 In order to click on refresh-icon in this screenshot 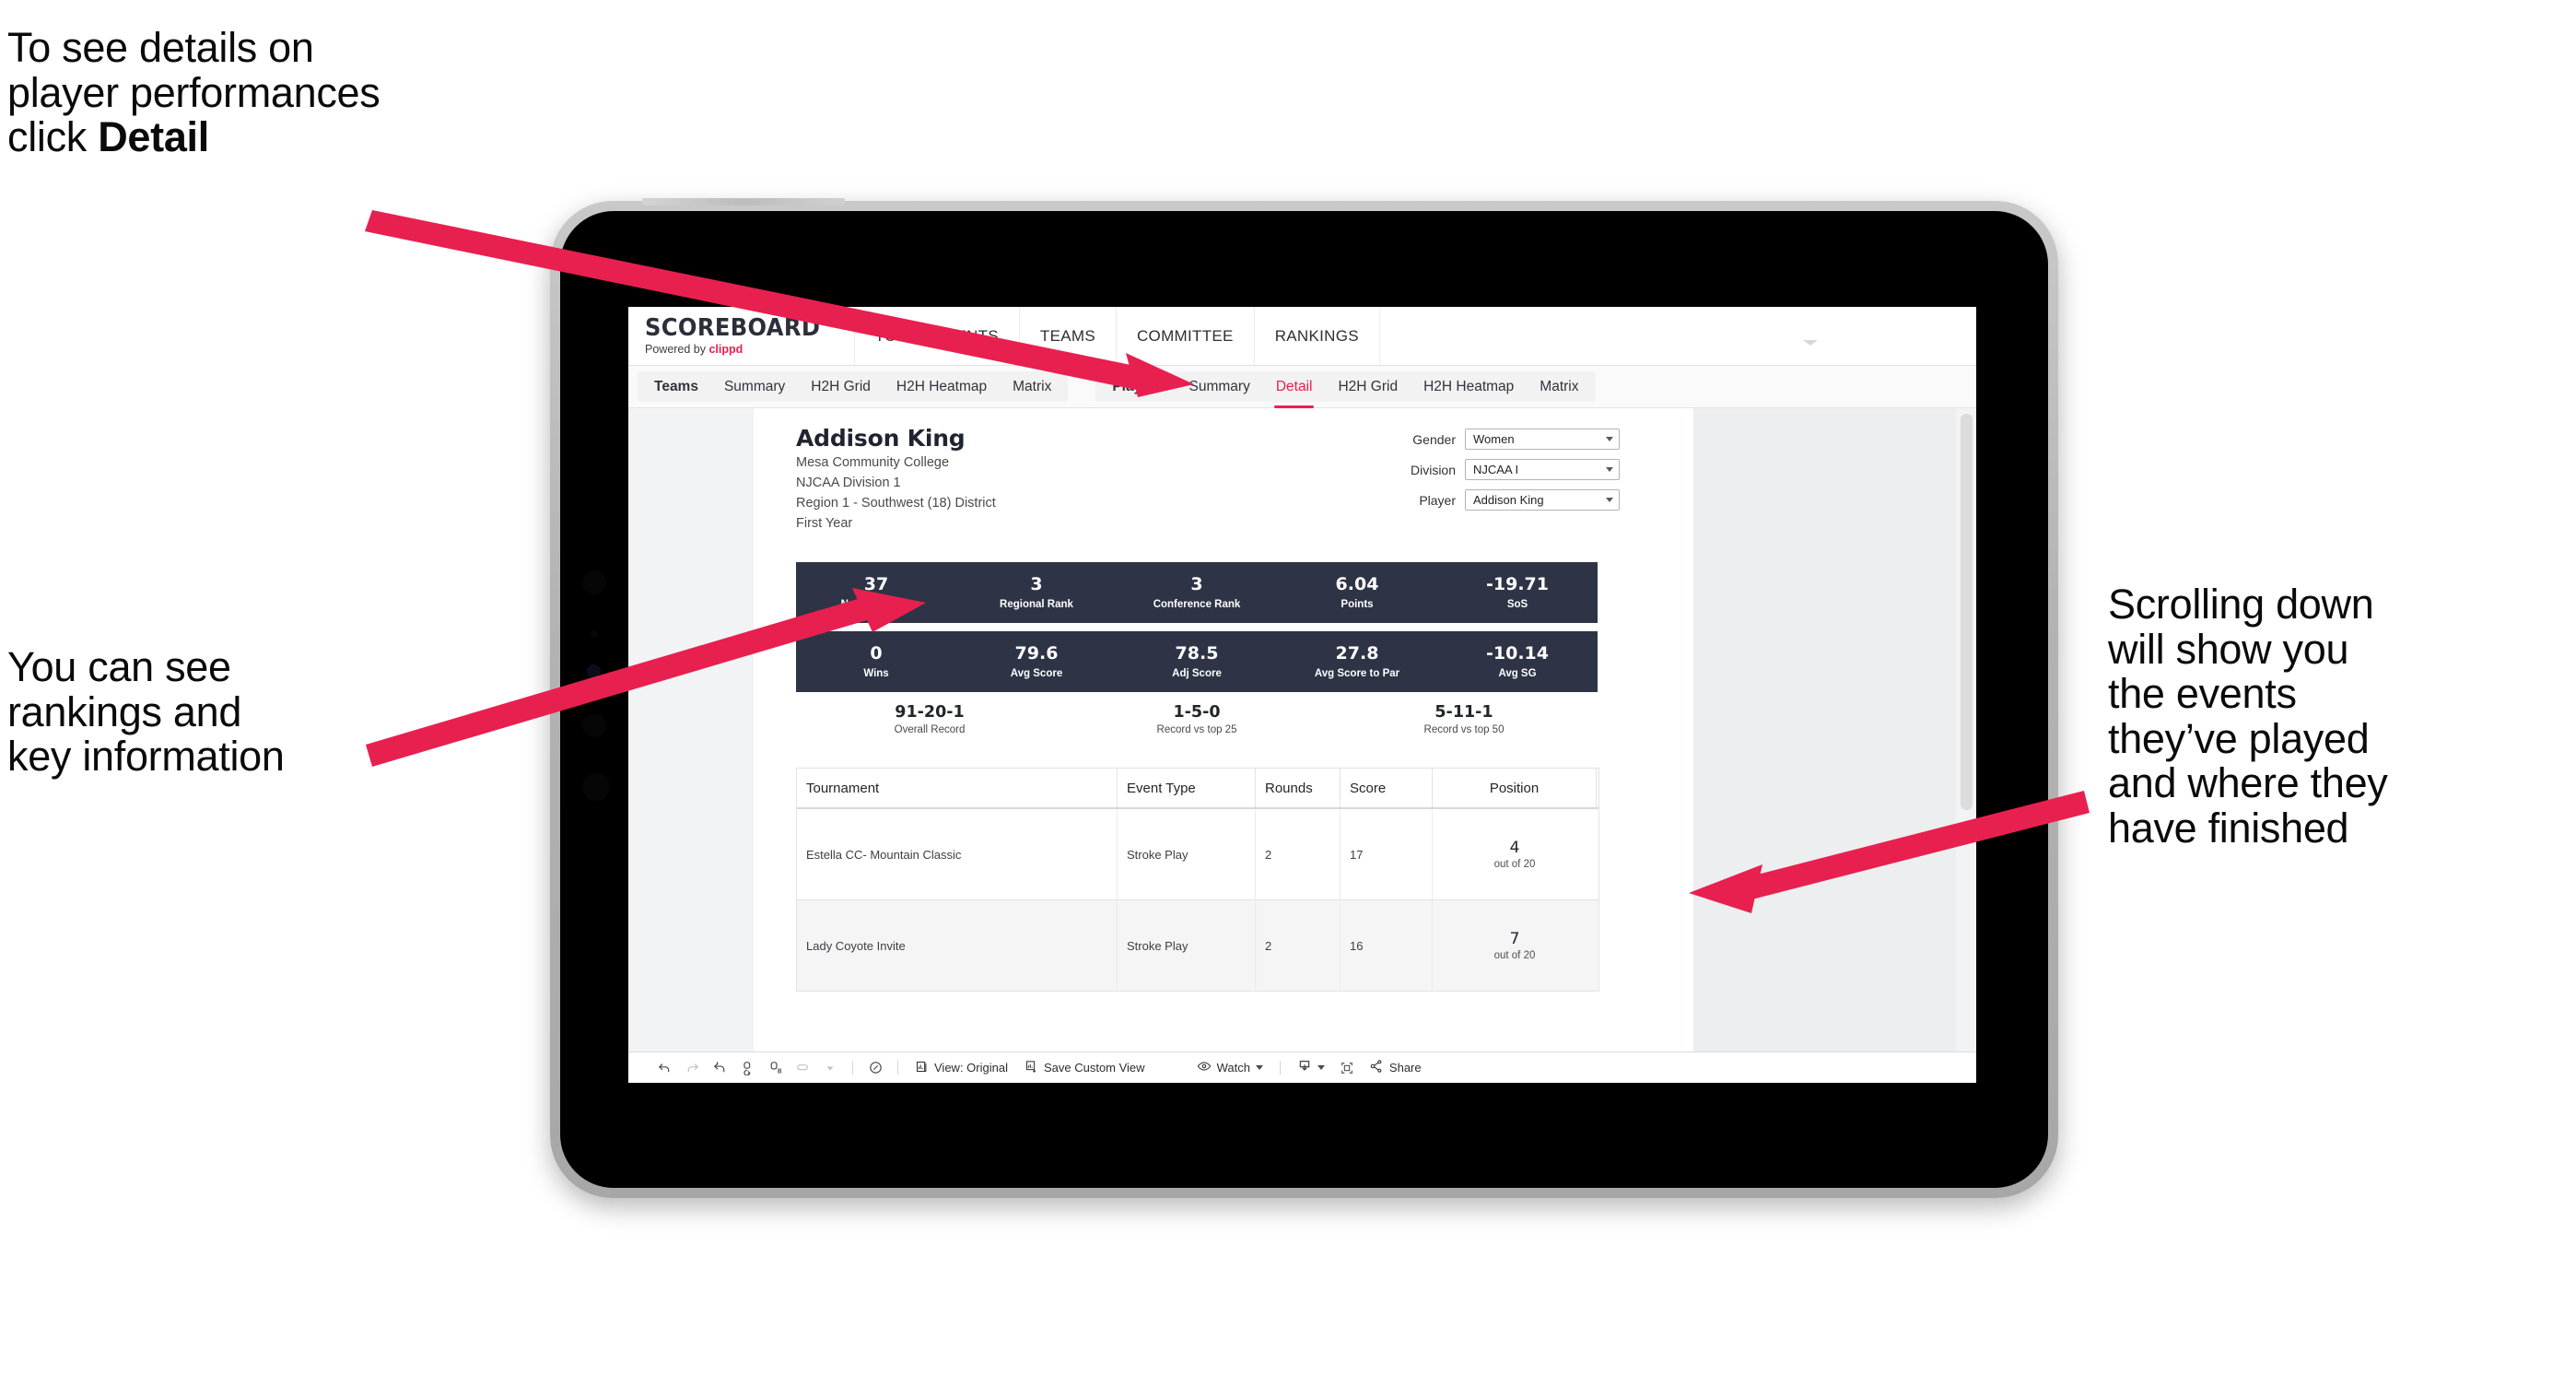, I will do `click(747, 1068)`.